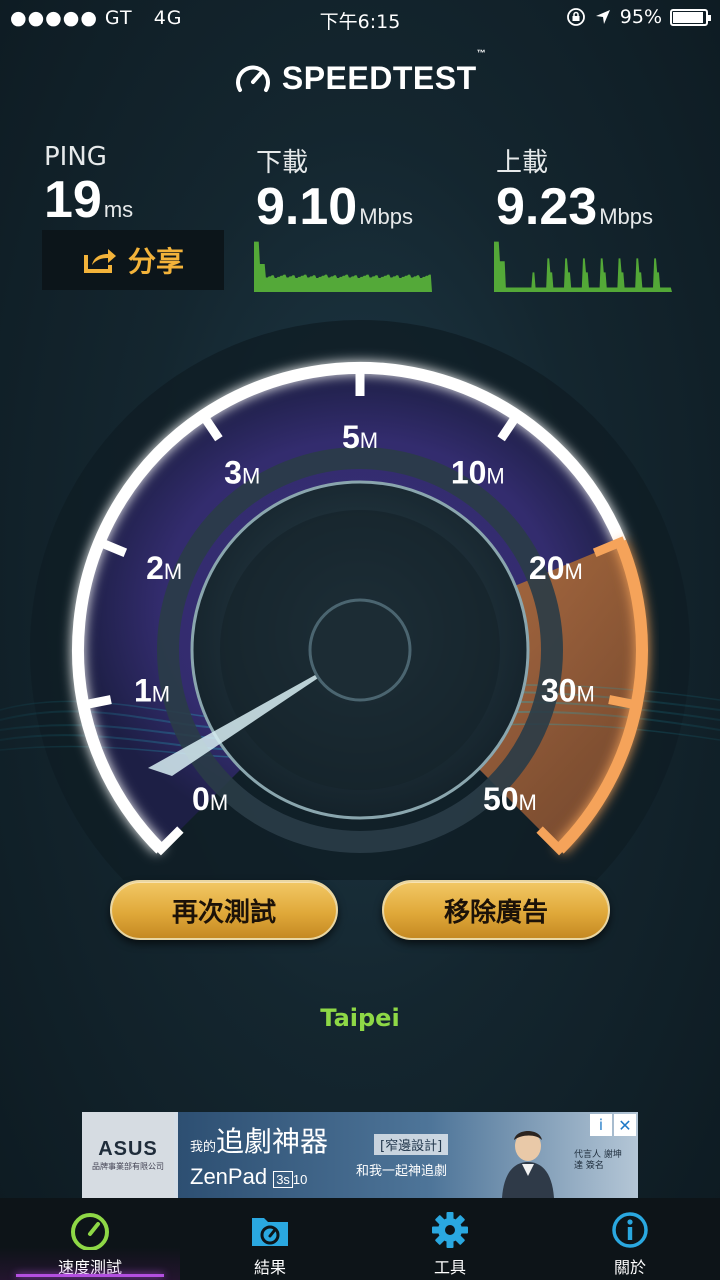  I want to click on ad-brand-panel: ASUS 品牌事業部有限公司, so click(128, 1155).